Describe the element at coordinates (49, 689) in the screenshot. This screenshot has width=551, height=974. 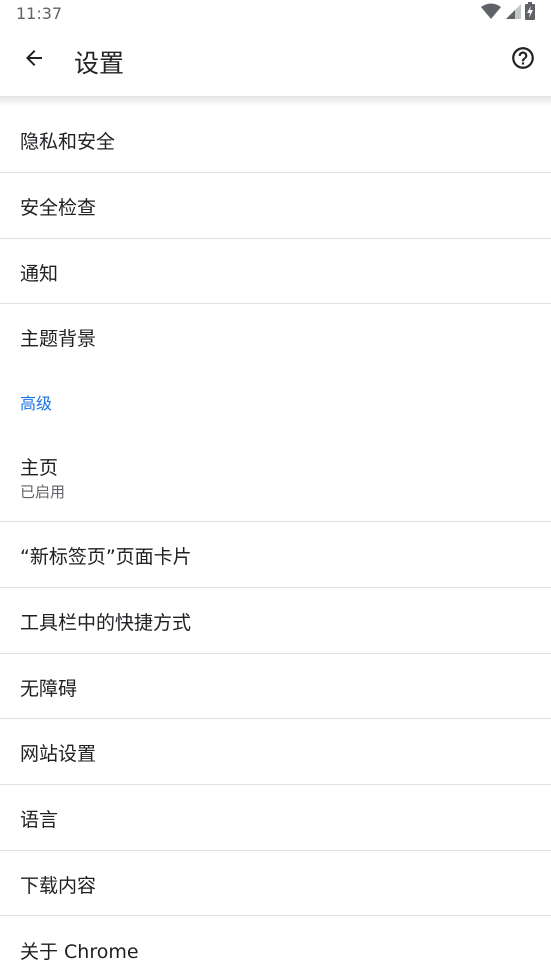
I see `item-title: 无障碍` at that location.